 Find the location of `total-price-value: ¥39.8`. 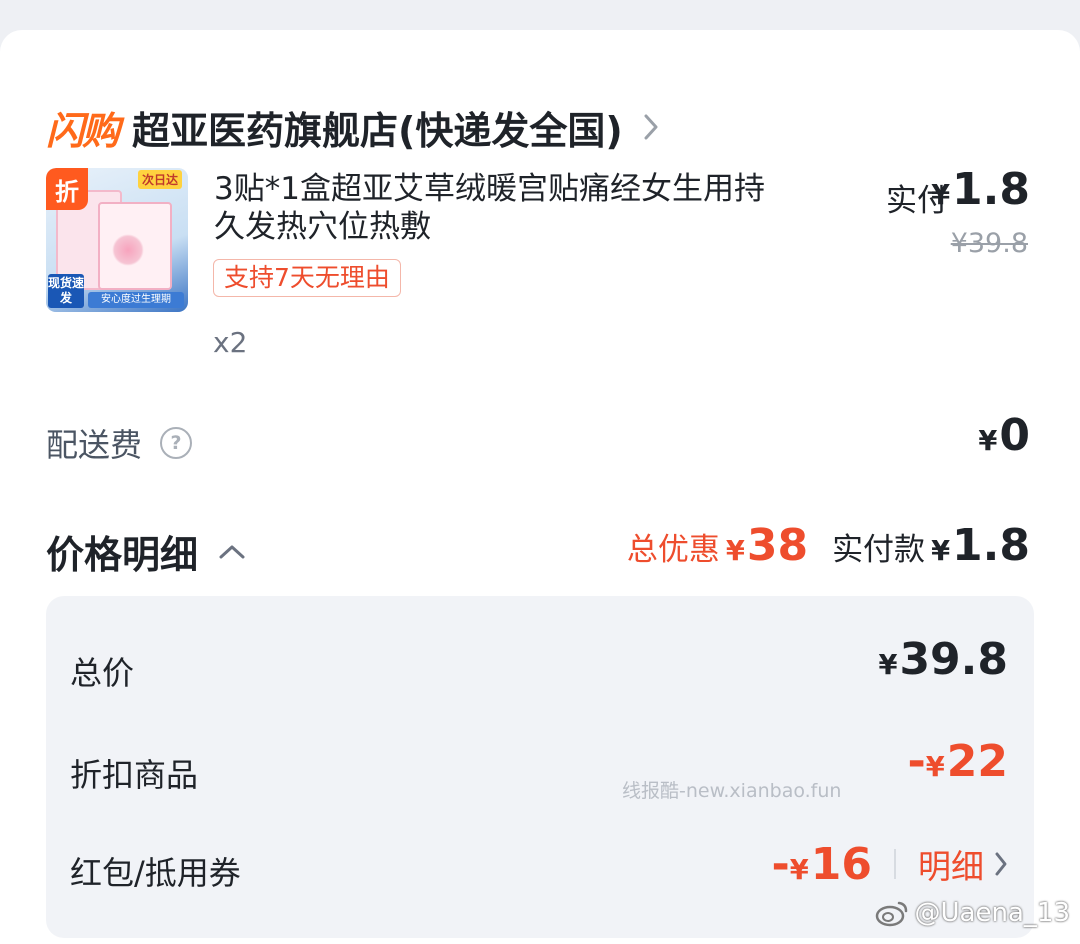

total-price-value: ¥39.8 is located at coordinates (943, 659).